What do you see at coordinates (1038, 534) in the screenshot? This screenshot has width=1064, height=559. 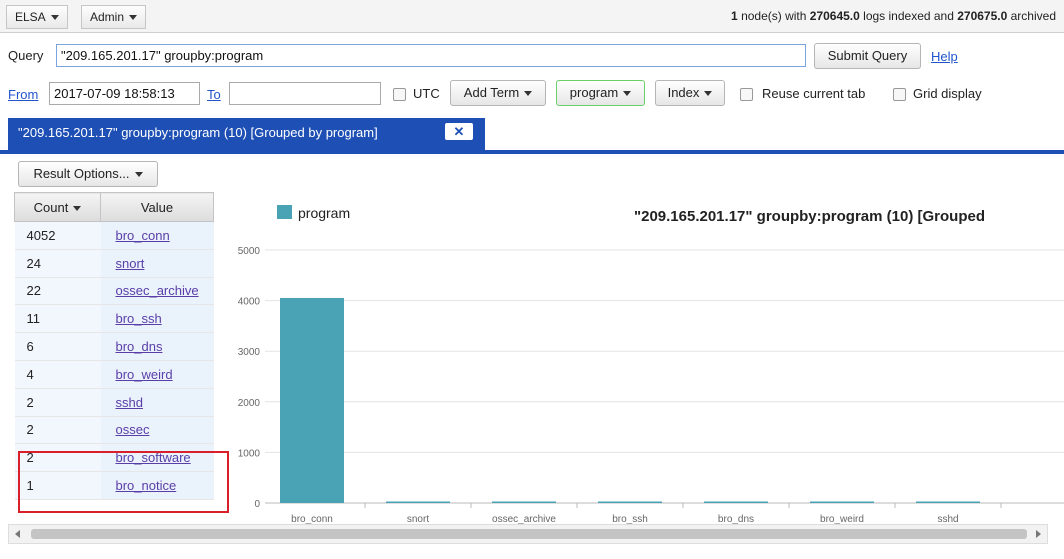 I see `scroll-right-icon` at bounding box center [1038, 534].